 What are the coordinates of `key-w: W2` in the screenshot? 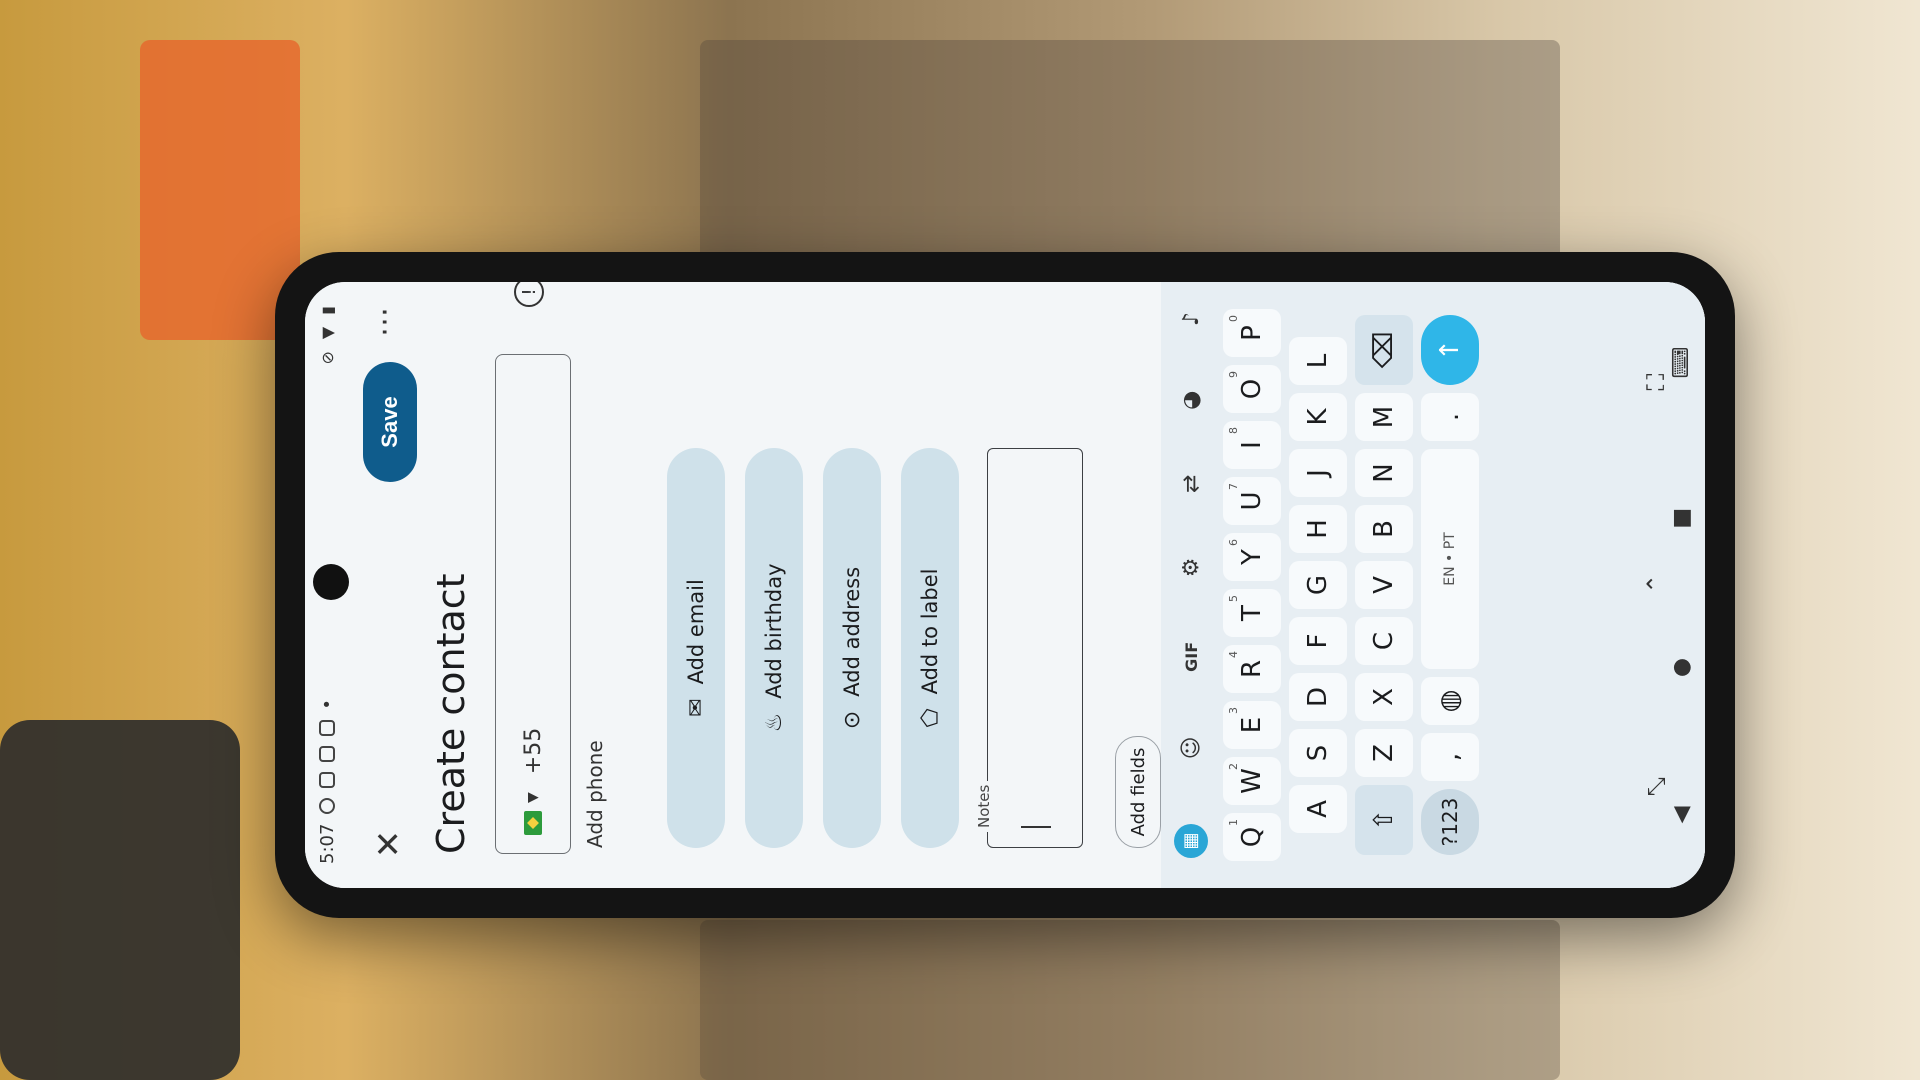 It's located at (1252, 781).